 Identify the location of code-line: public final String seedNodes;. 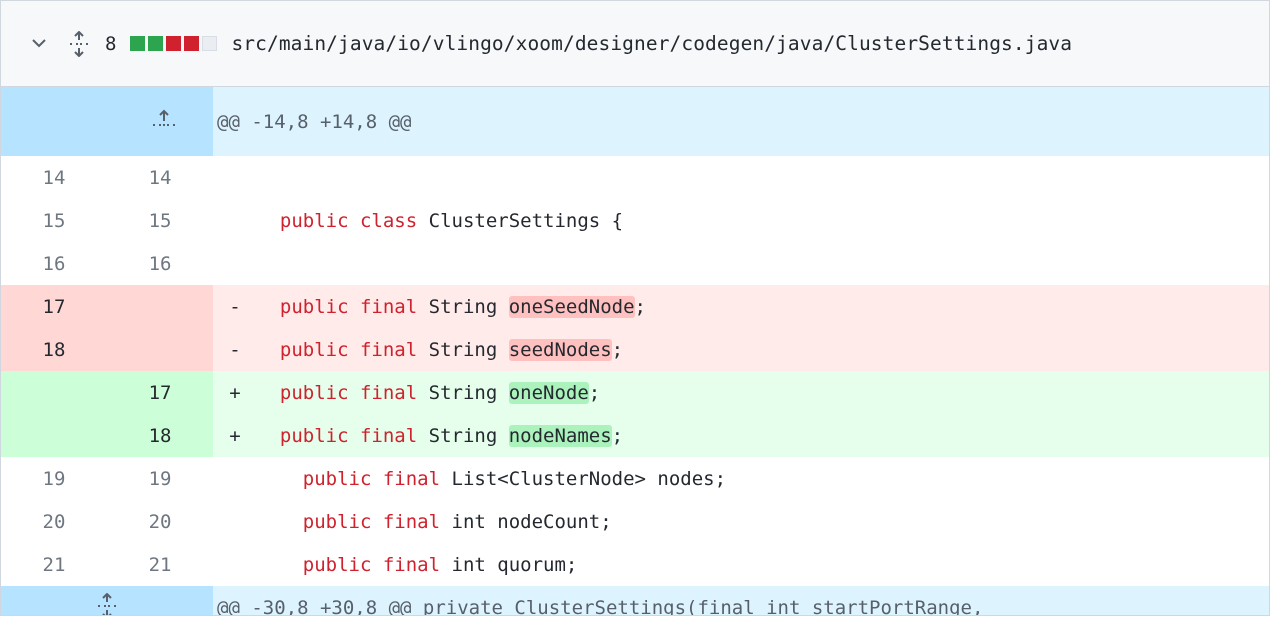
(763, 349).